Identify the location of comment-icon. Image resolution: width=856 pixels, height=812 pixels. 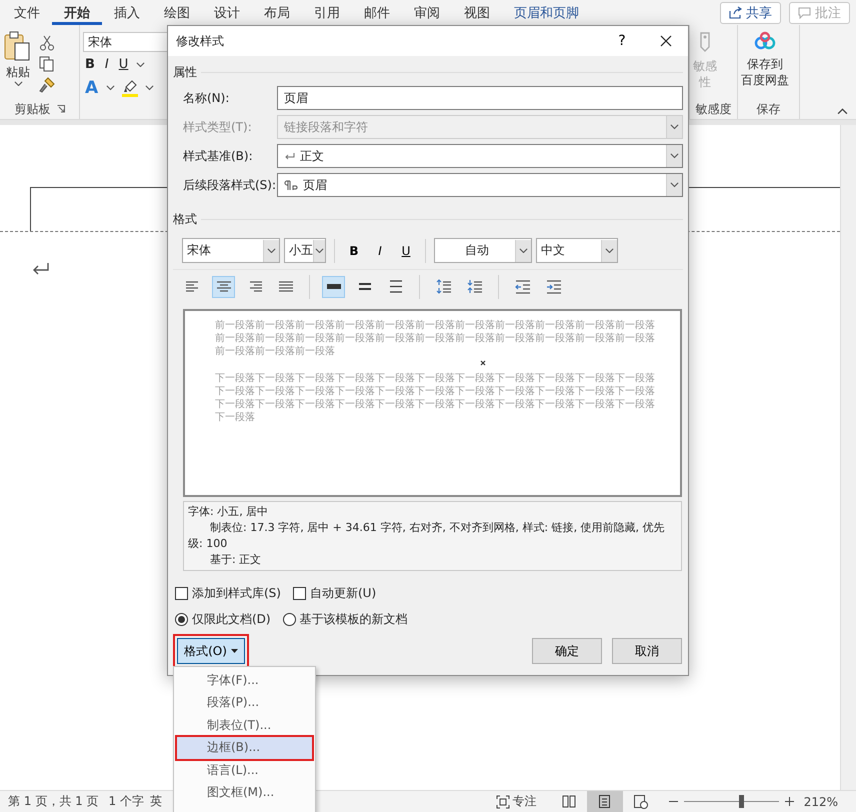
(804, 12).